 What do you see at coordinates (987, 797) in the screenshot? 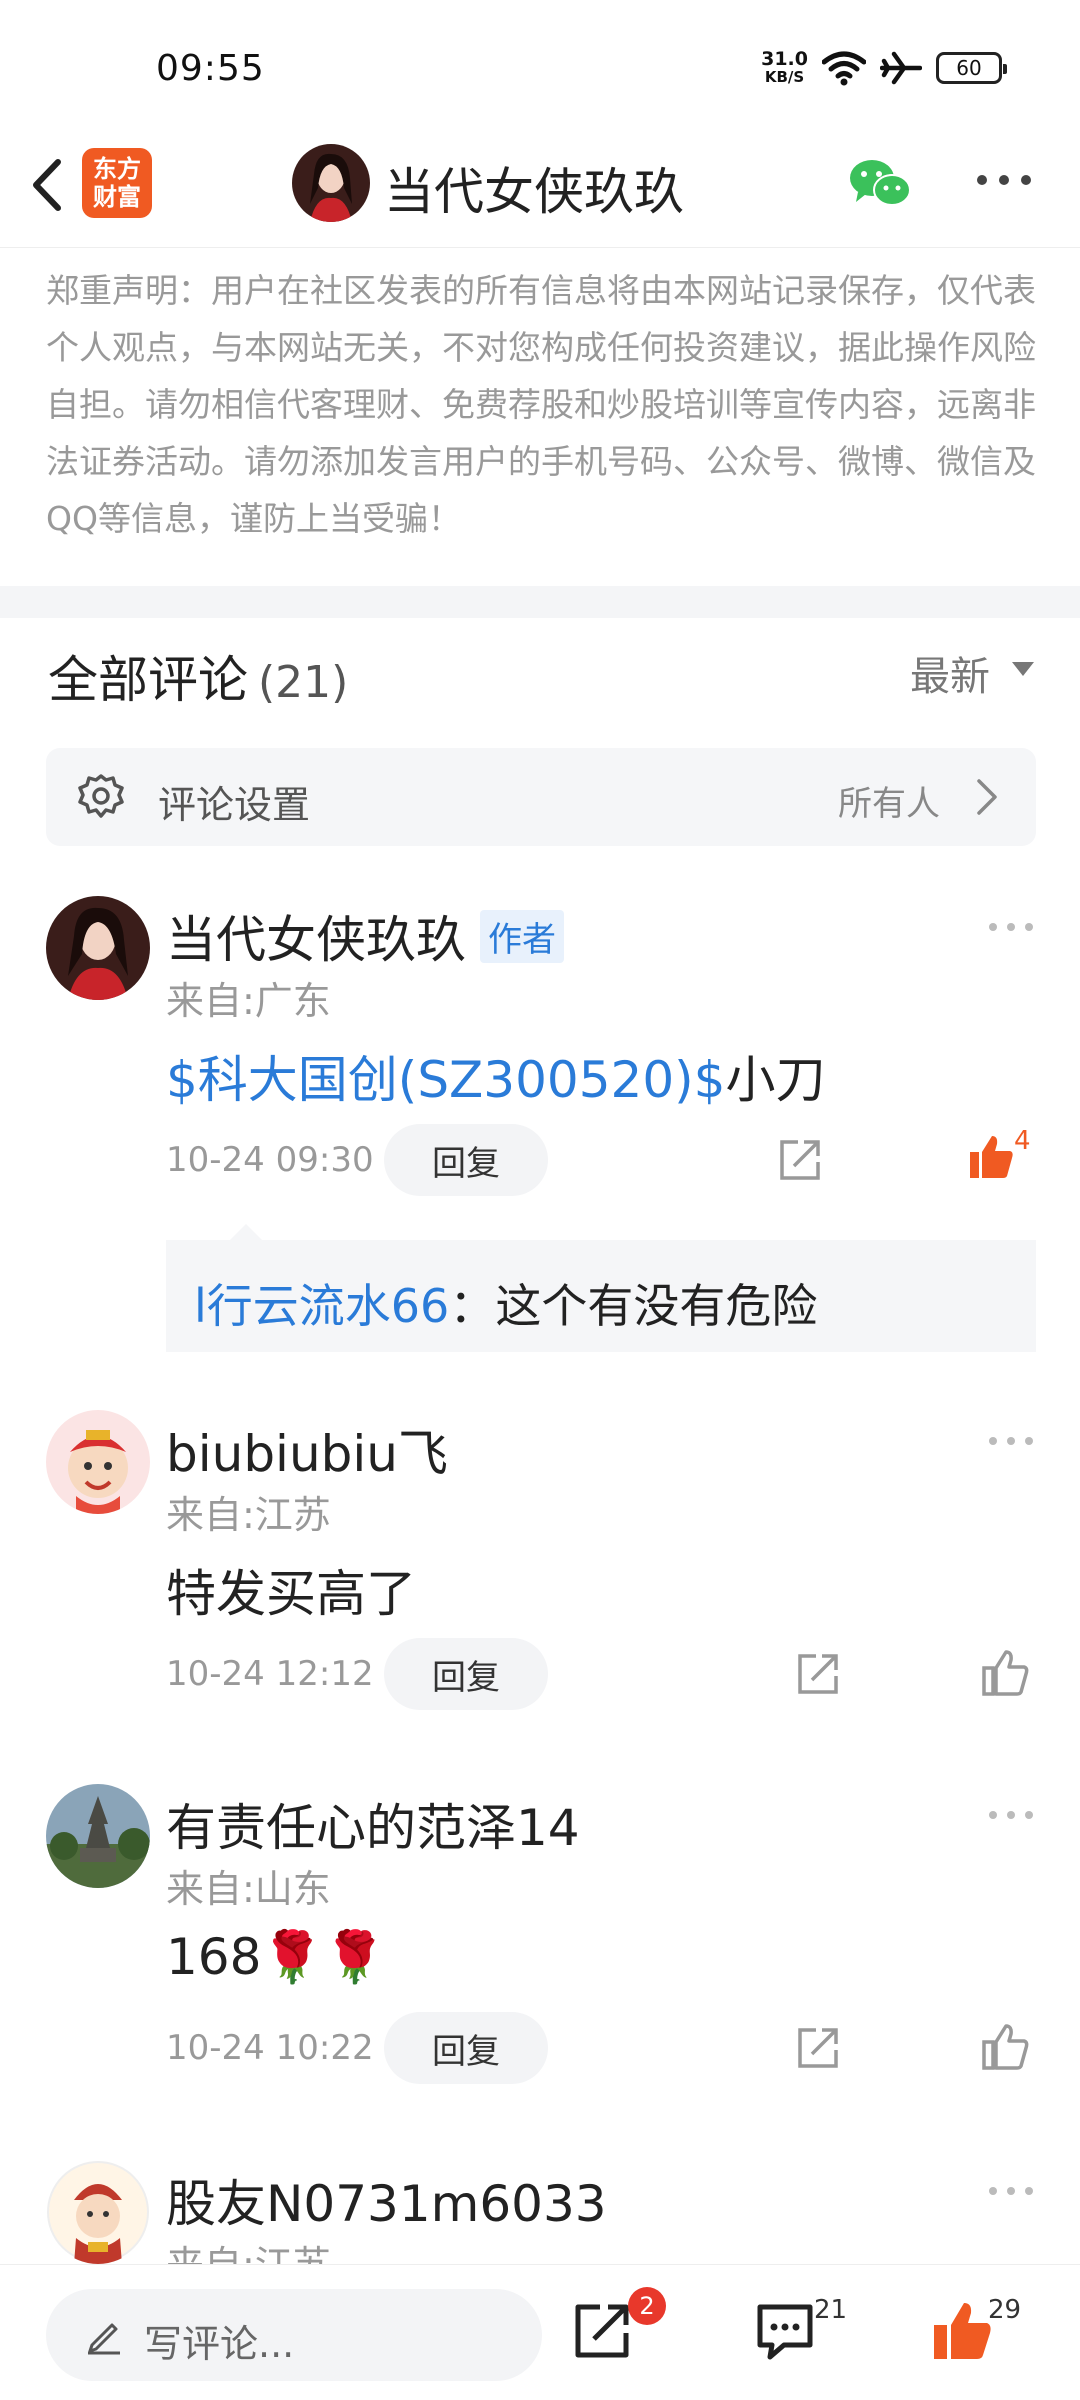
I see `chevron-right-icon` at bounding box center [987, 797].